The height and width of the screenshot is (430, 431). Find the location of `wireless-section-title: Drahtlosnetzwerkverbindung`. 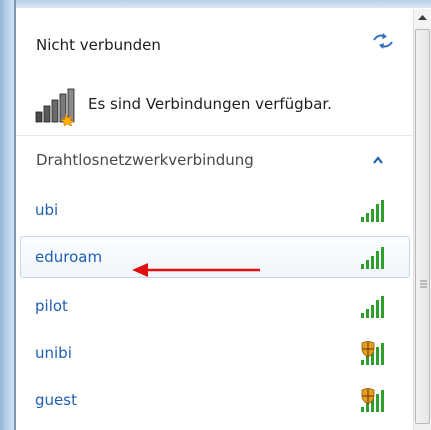

wireless-section-title: Drahtlosnetzwerkverbindung is located at coordinates (145, 160).